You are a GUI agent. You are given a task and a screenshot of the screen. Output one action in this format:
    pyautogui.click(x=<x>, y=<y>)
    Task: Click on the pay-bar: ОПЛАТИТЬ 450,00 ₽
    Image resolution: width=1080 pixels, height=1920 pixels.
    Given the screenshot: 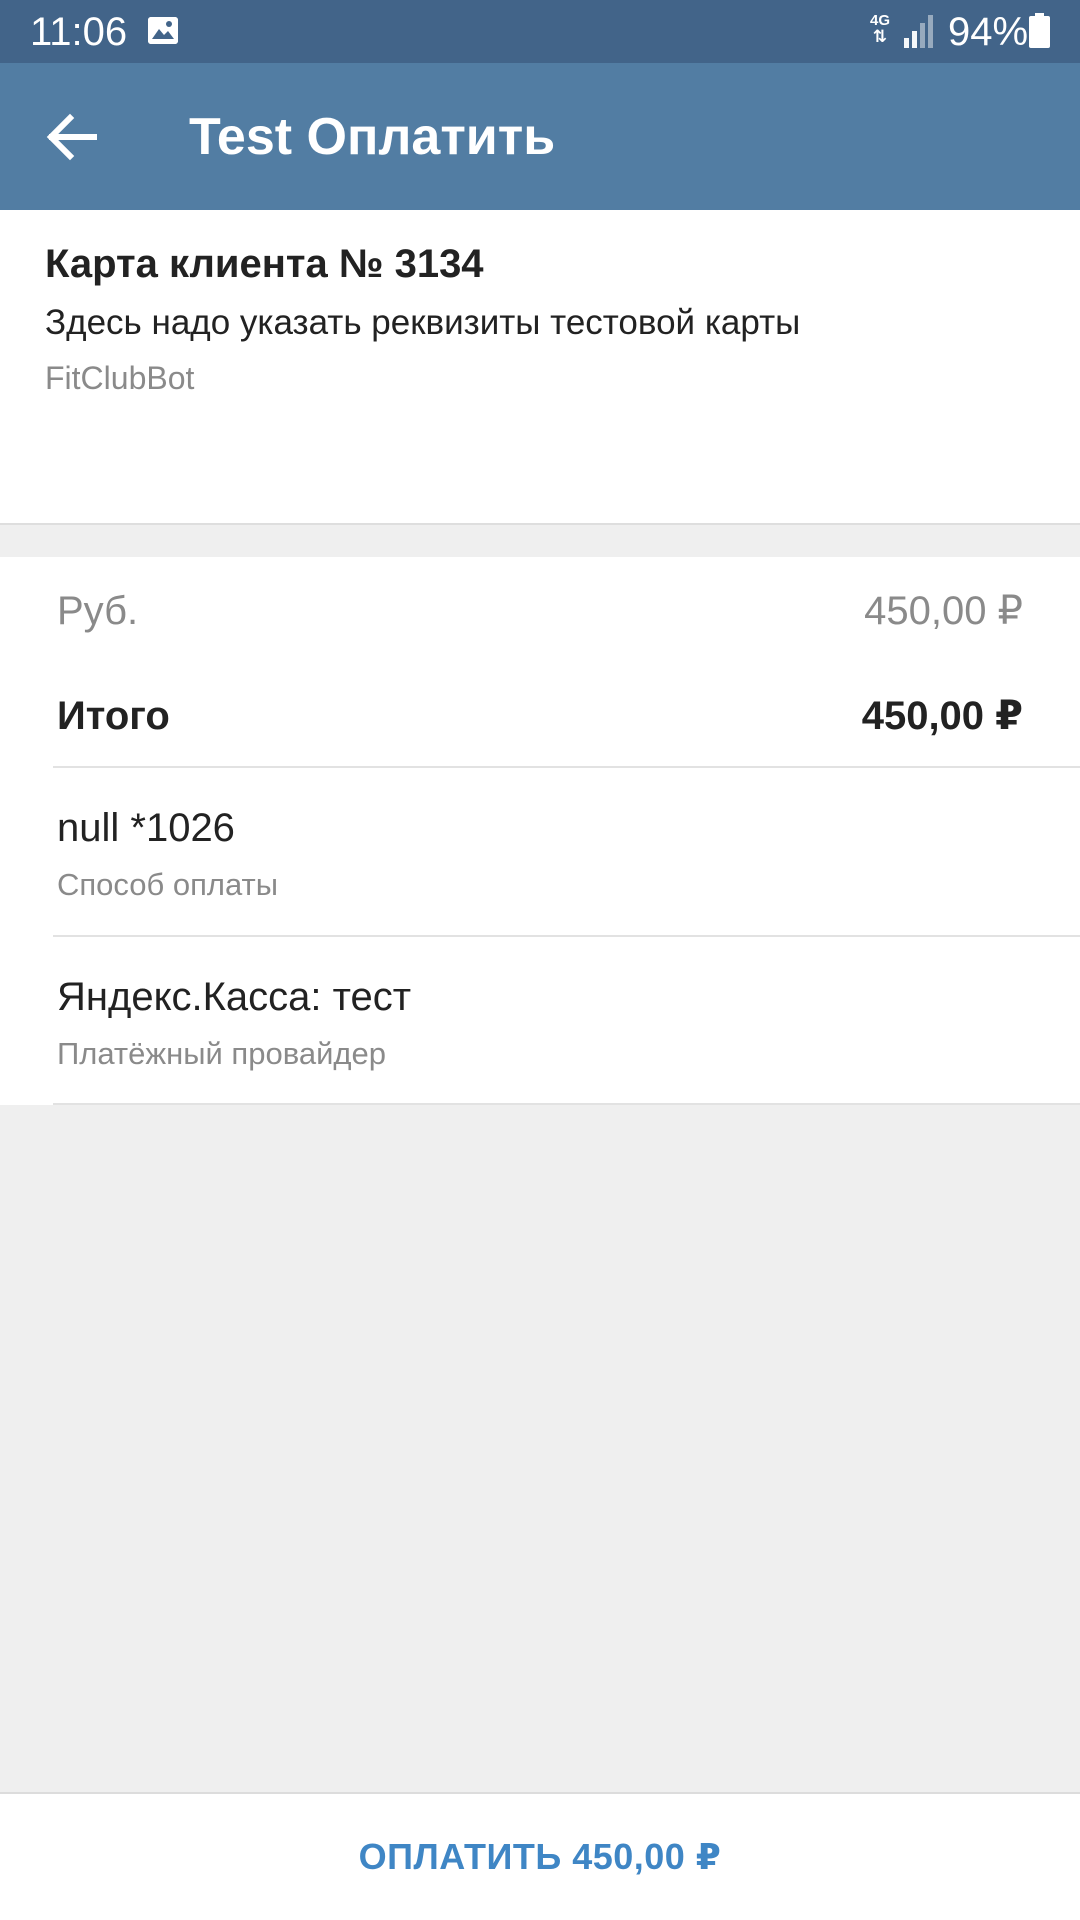 What is the action you would take?
    pyautogui.click(x=540, y=1856)
    